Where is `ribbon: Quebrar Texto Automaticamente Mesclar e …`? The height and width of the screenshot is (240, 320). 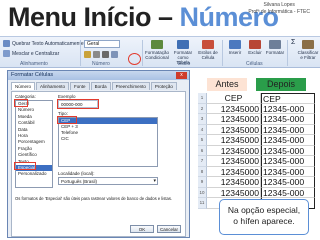 ribbon: Quebrar Texto Automaticamente Mesclar e … is located at coordinates (160, 52).